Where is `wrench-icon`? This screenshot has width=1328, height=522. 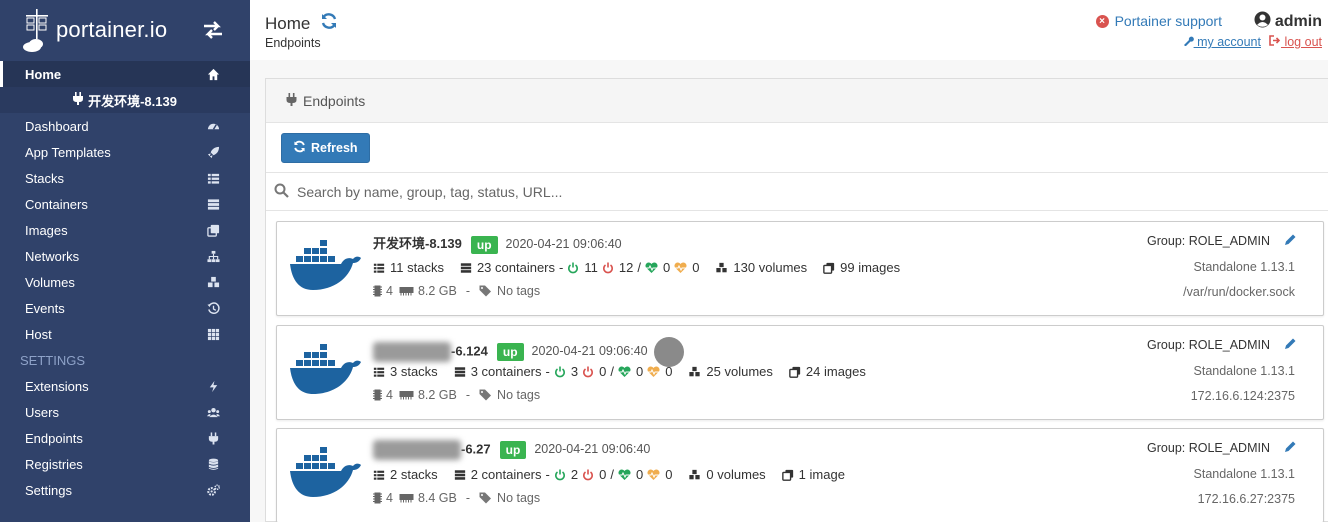
wrench-icon is located at coordinates (1188, 42).